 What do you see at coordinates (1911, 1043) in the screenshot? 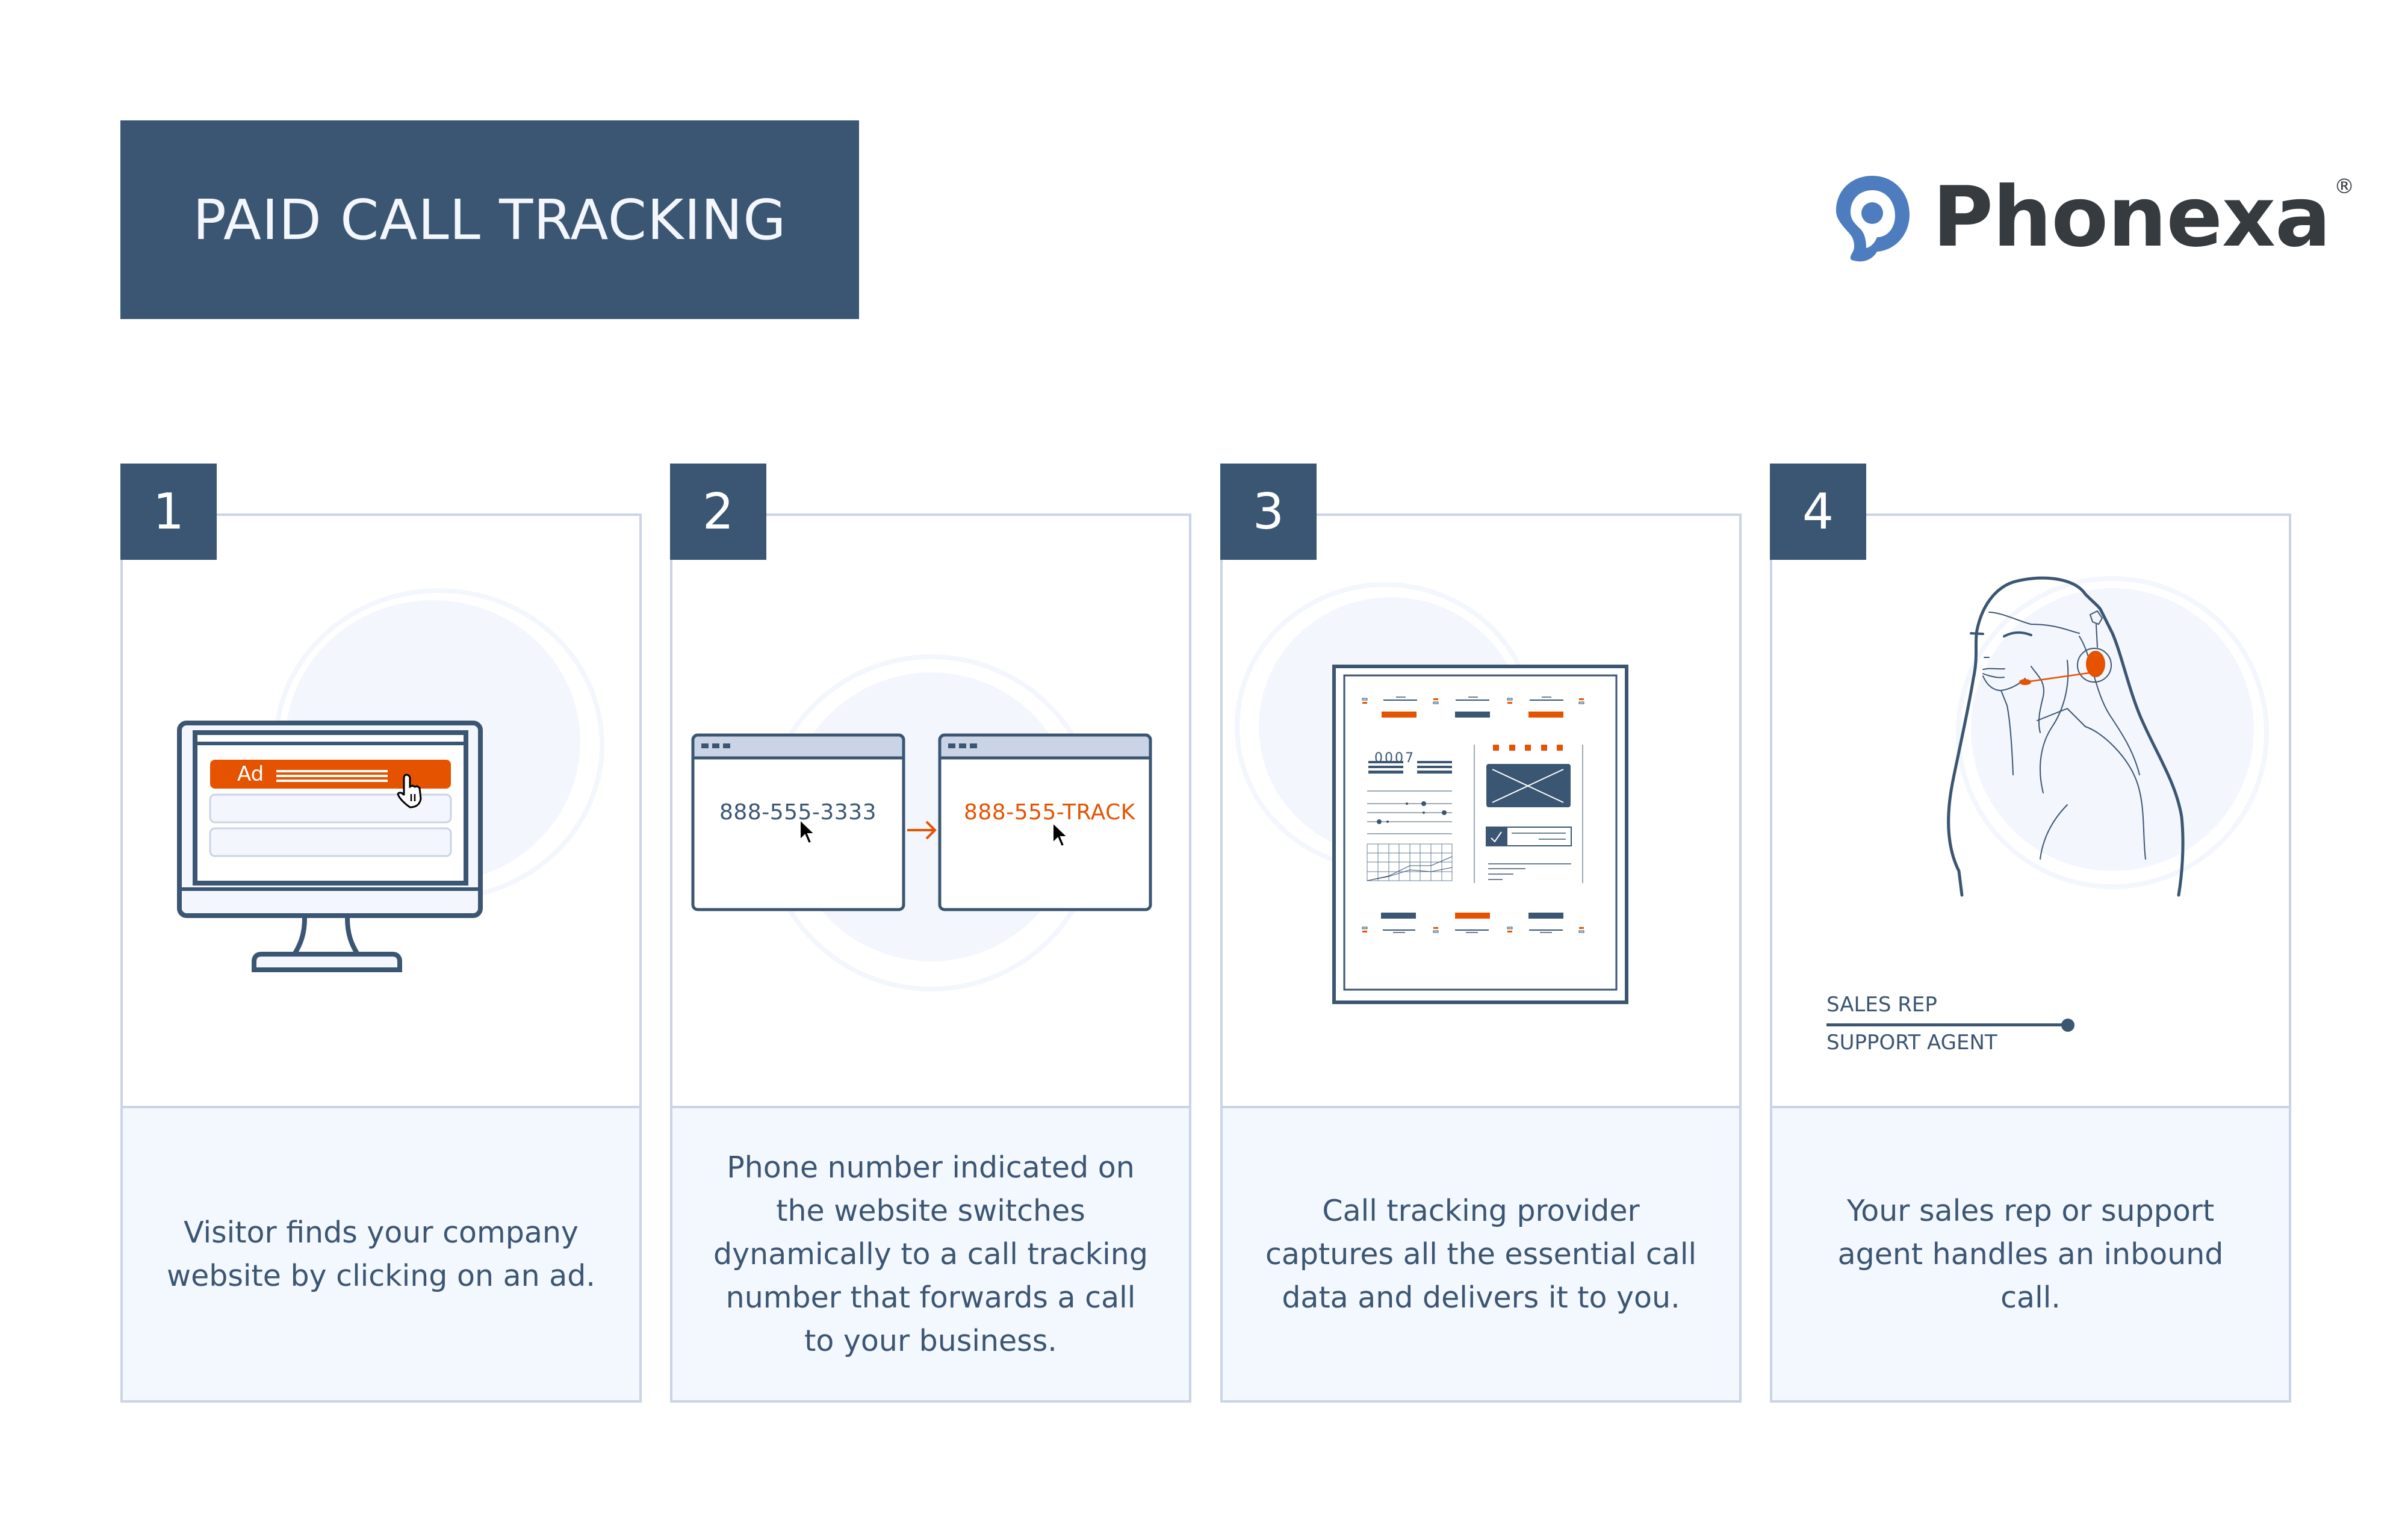
I see `role-label-support-agent: SUPPORT AGENT` at bounding box center [1911, 1043].